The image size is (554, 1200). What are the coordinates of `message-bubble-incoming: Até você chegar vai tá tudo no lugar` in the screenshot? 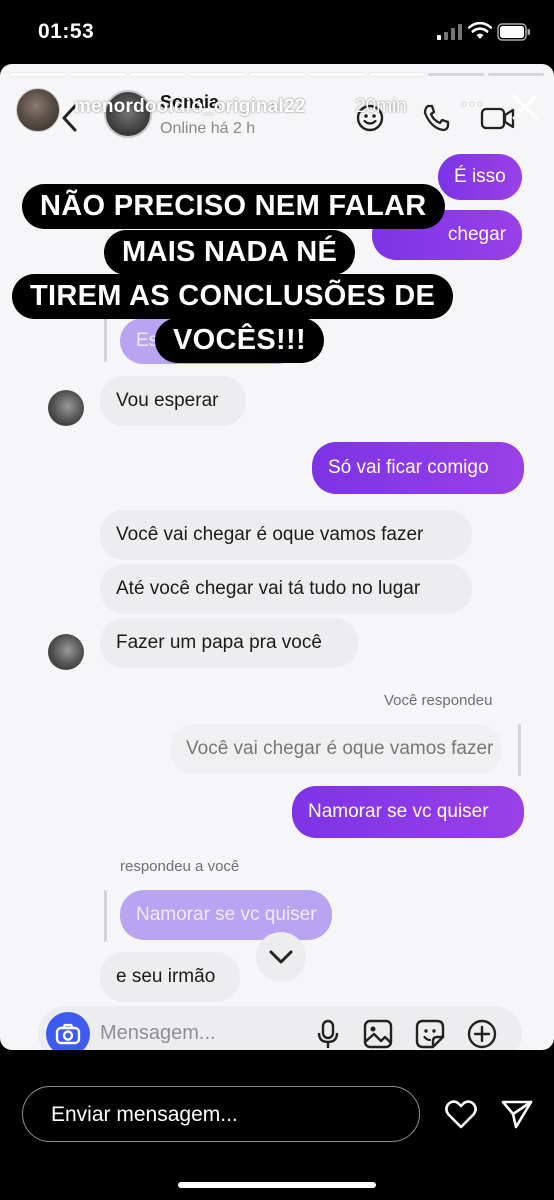 It's located at (286, 589).